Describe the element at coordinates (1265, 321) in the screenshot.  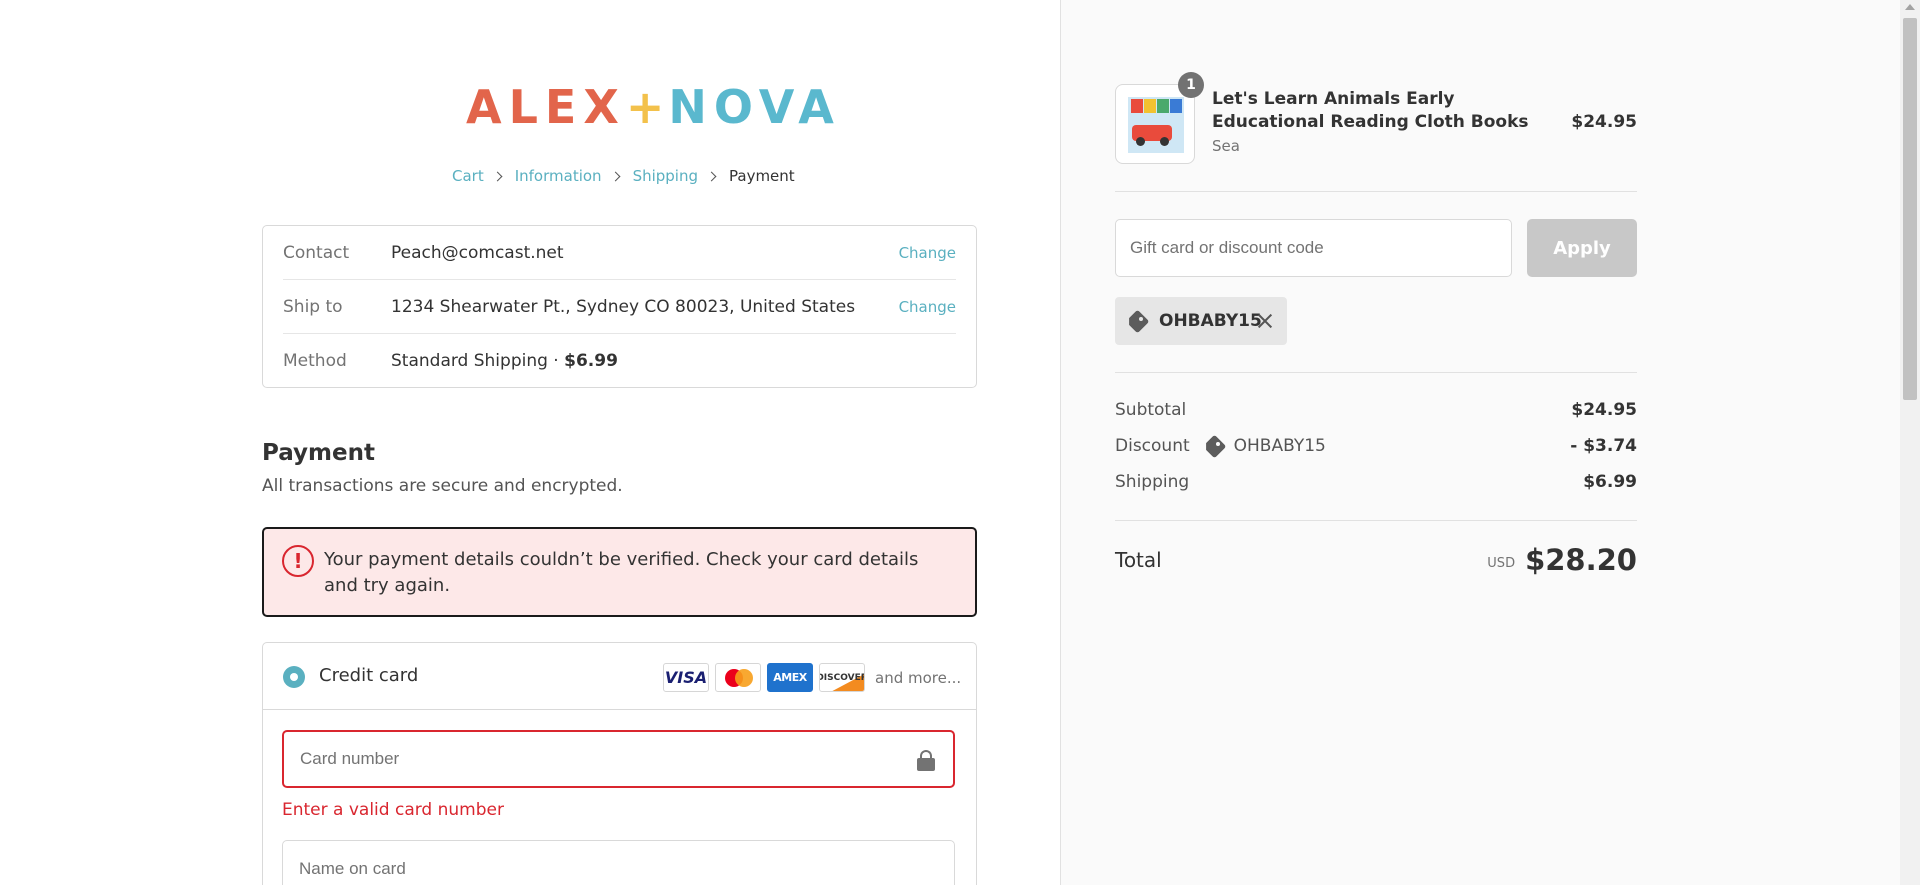
I see `close-icon` at that location.